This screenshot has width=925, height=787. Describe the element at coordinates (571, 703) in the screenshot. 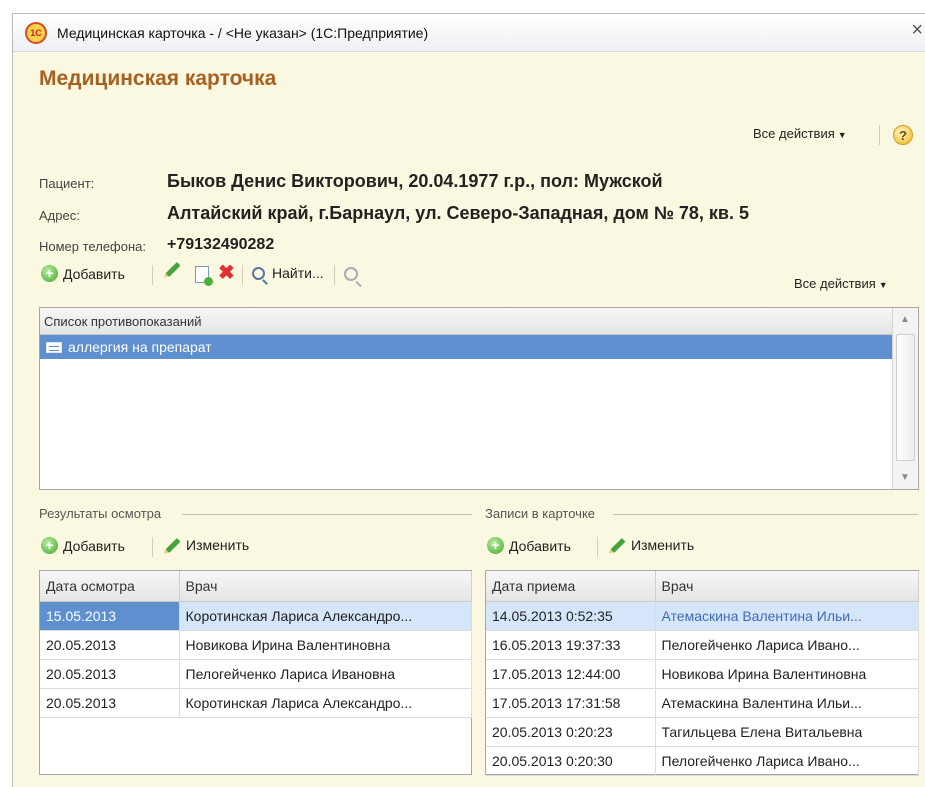

I see `visit-date-cell: 17.05.2013 17:31:58` at that location.